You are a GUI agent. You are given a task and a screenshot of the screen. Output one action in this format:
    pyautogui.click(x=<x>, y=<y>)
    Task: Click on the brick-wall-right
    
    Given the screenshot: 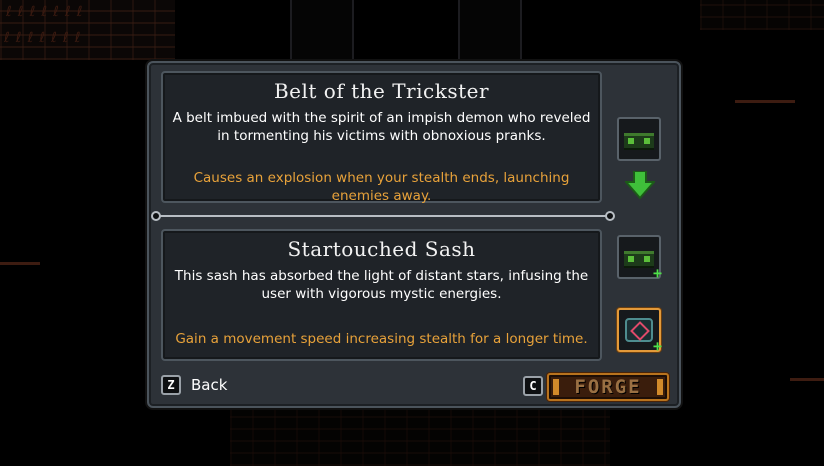 What is the action you would take?
    pyautogui.click(x=762, y=15)
    